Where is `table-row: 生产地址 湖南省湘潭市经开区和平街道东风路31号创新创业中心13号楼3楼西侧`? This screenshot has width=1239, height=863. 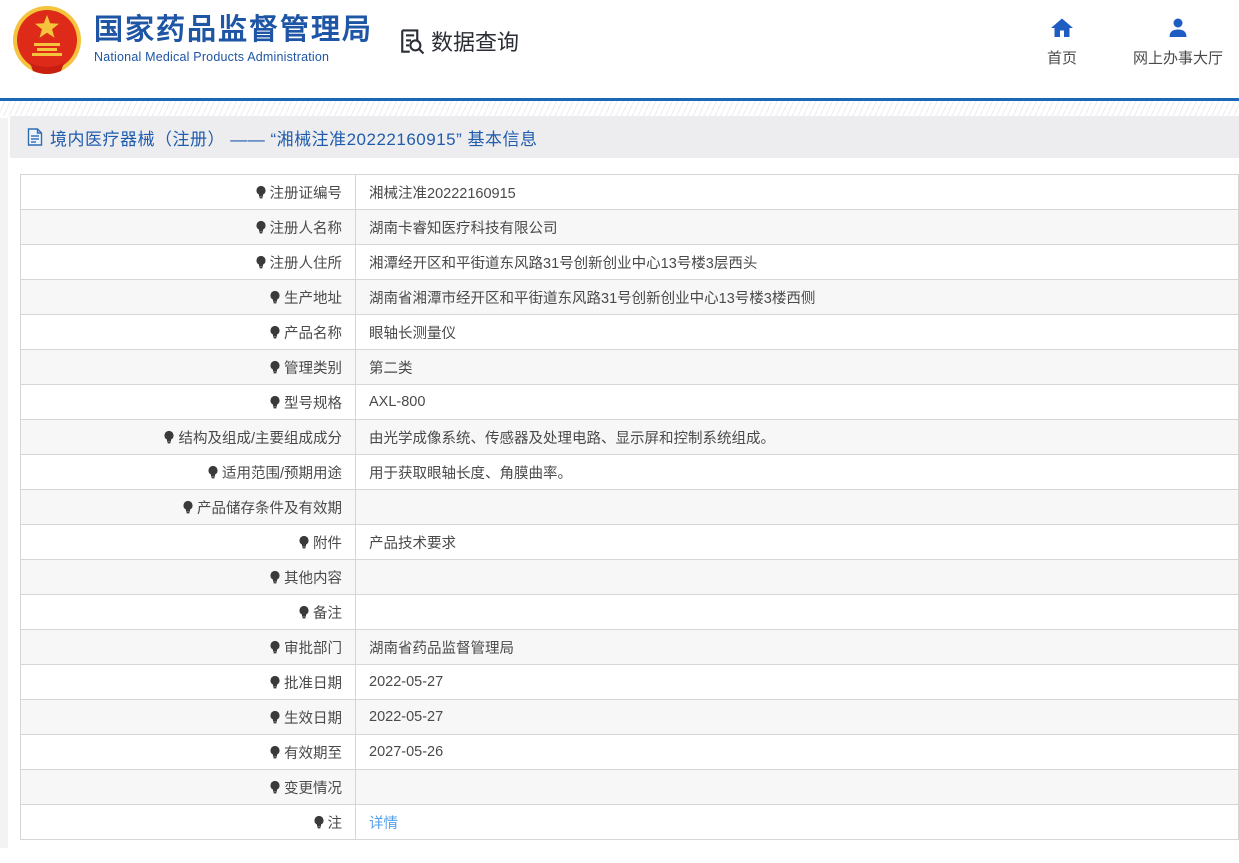
table-row: 生产地址 湖南省湘潭市经开区和平街道东风路31号创新创业中心13号楼3楼西侧 is located at coordinates (629, 297).